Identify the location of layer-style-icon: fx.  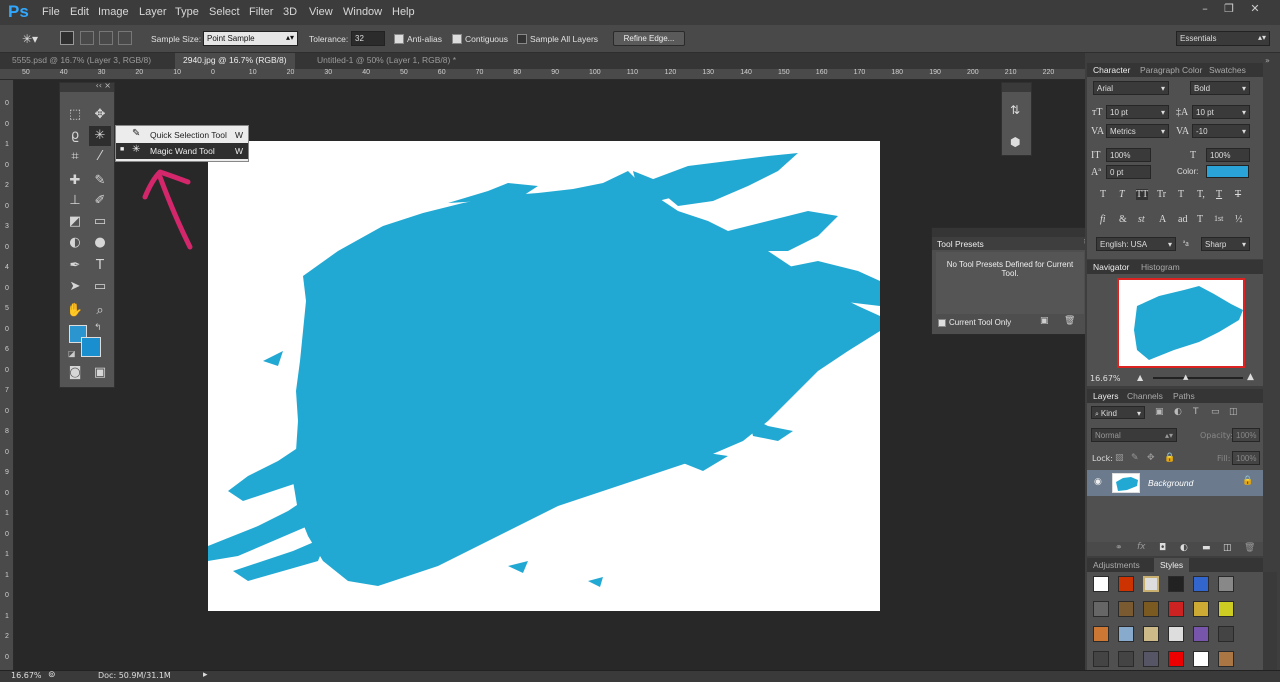
(1141, 547).